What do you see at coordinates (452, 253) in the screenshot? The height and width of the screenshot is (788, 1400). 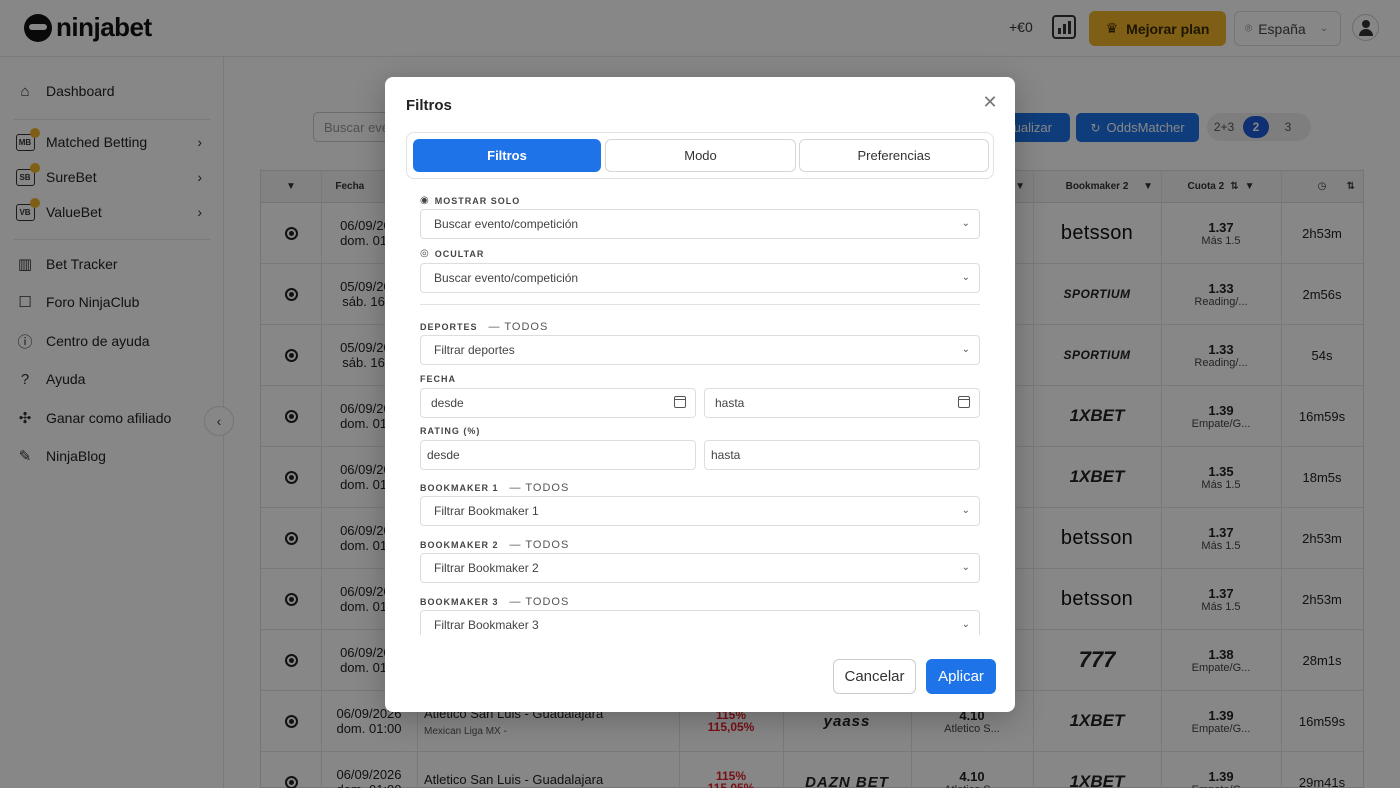 I see `ocultar-label: ◎ OCULTAR` at bounding box center [452, 253].